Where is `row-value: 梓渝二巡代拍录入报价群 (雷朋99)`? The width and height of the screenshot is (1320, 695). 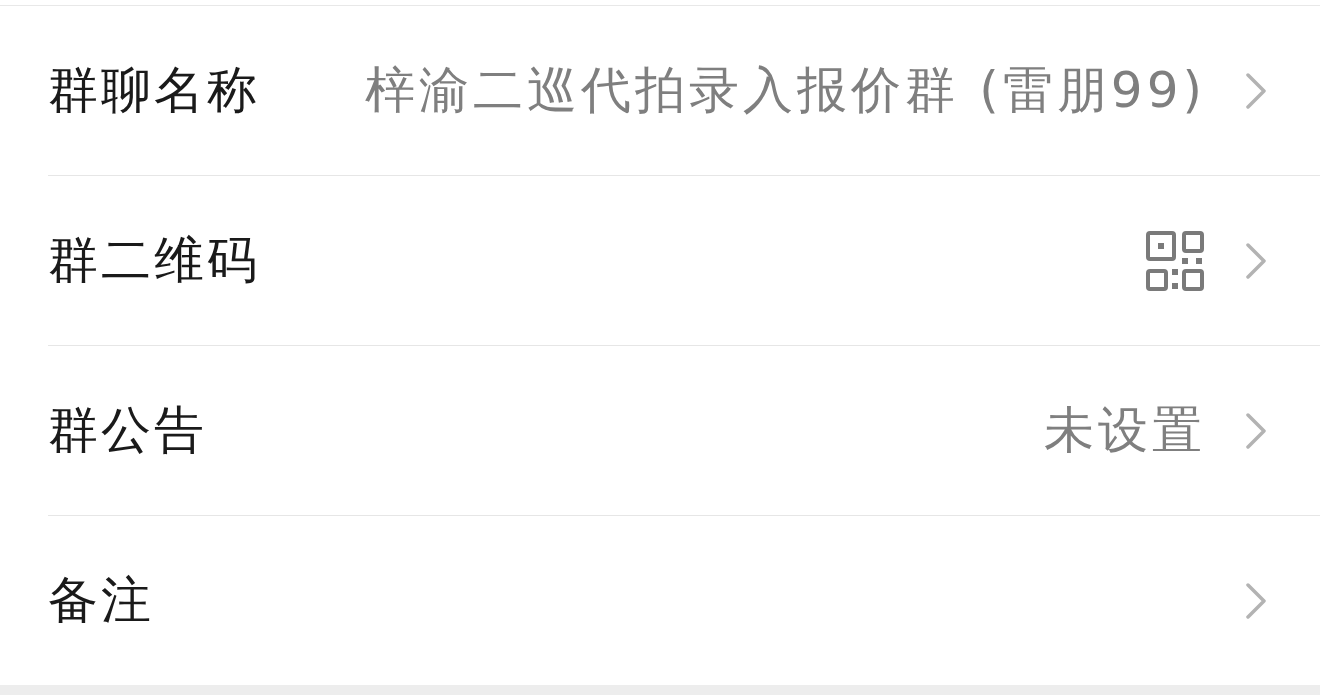
row-value: 梓渝二巡代拍录入报价群 (雷朋99) is located at coordinates (785, 90).